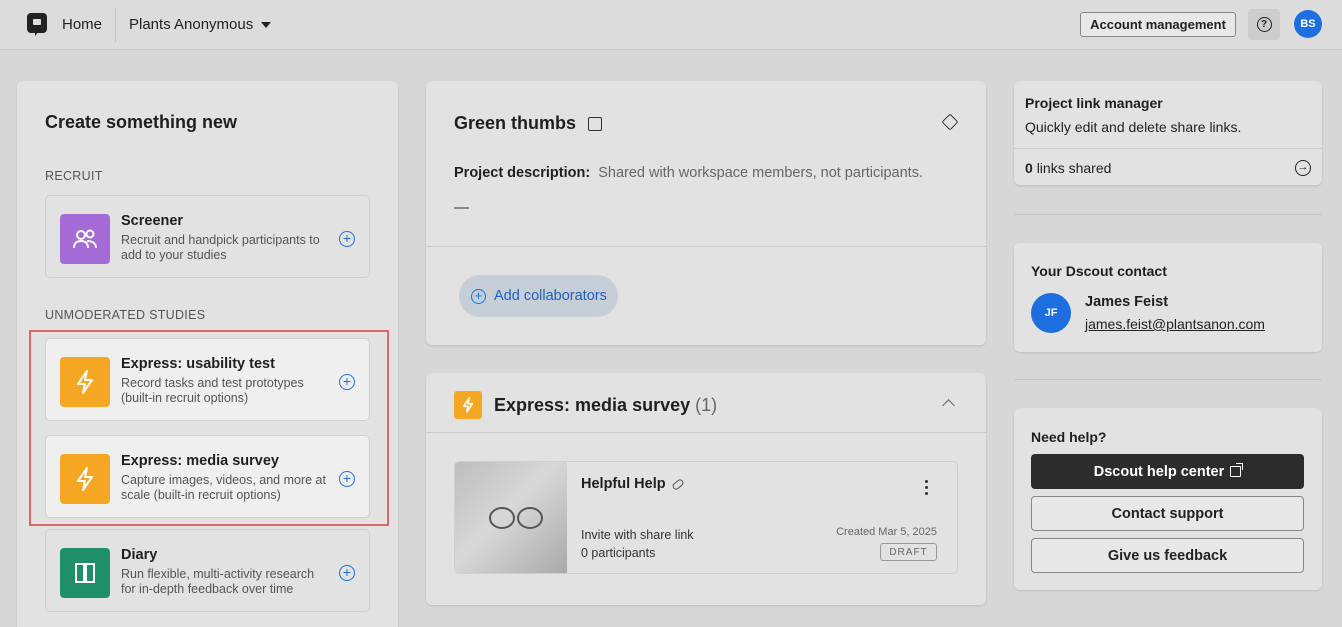 The height and width of the screenshot is (627, 1342). What do you see at coordinates (82, 24) in the screenshot?
I see `nav-home-link: Home` at bounding box center [82, 24].